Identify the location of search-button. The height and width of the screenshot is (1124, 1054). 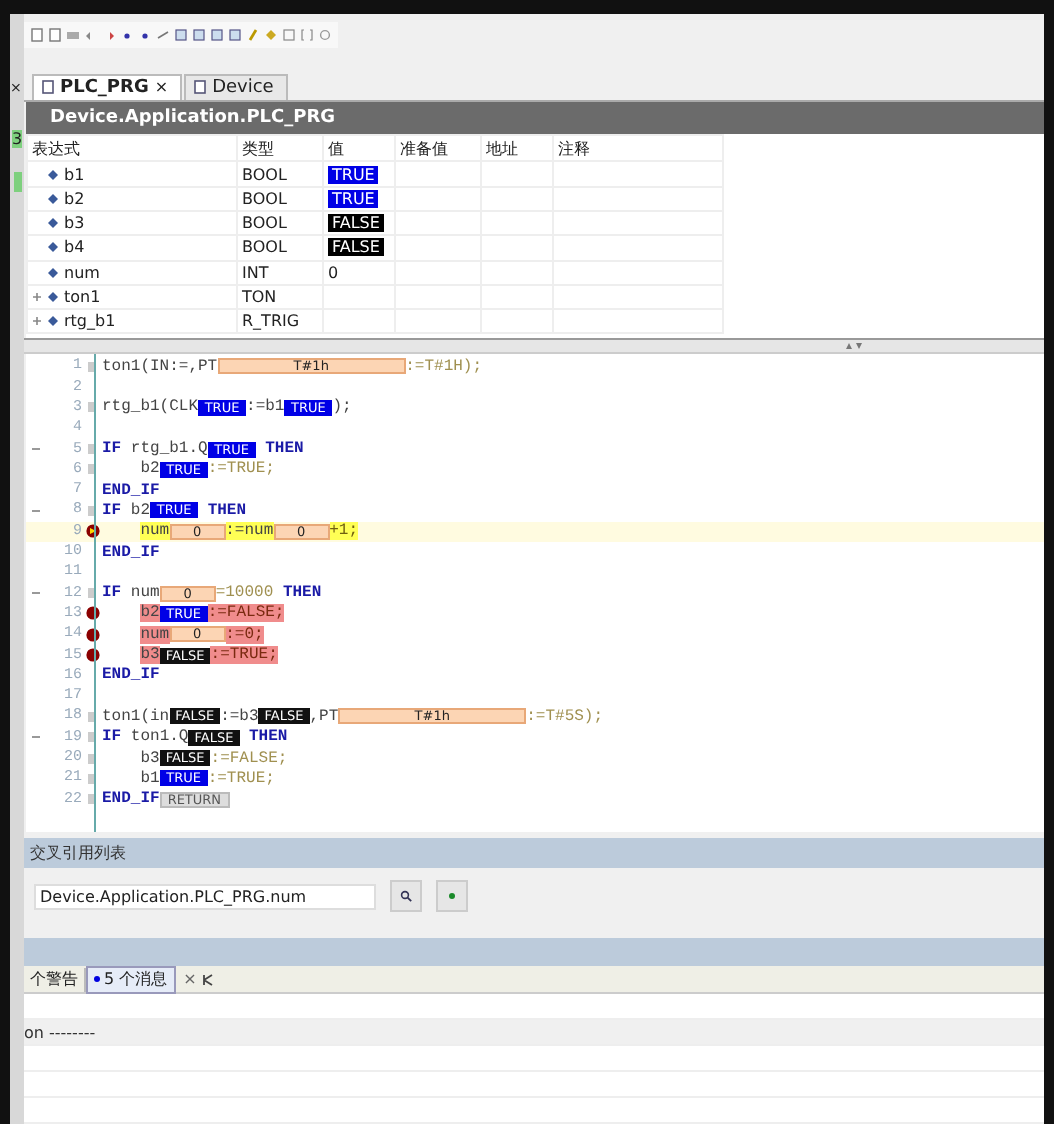
(406, 896).